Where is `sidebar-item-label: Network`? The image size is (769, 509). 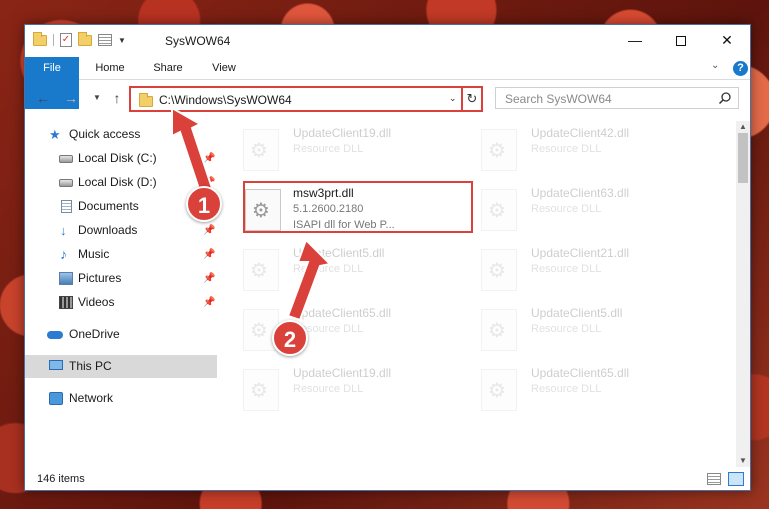
sidebar-item-label: Network is located at coordinates (91, 398).